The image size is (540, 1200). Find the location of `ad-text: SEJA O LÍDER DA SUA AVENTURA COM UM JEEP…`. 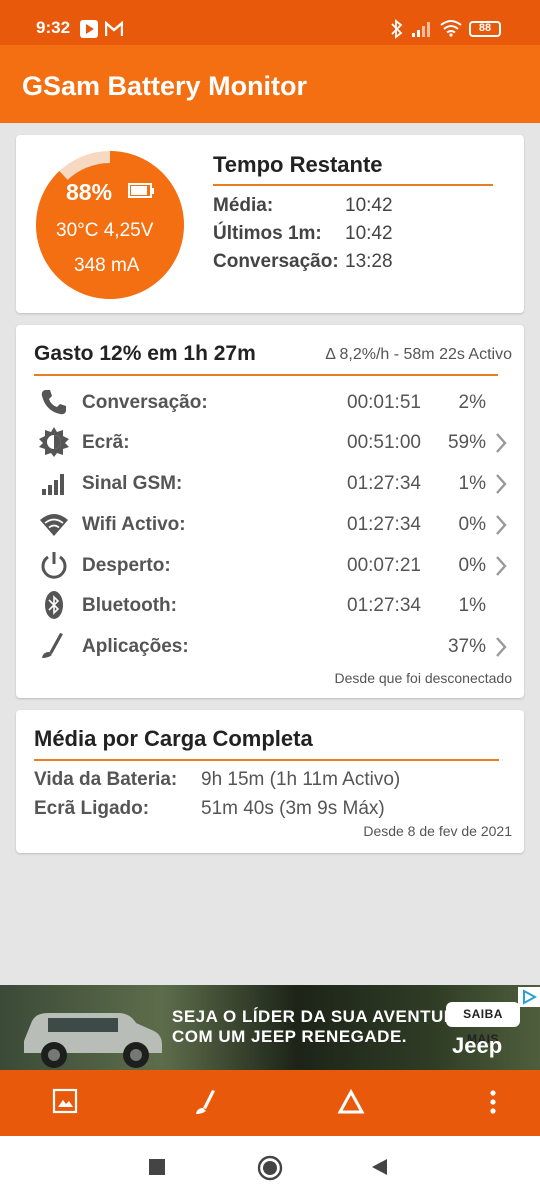

ad-text: SEJA O LÍDER DA SUA AVENTURA COM UM JEEP… is located at coordinates (320, 1027).